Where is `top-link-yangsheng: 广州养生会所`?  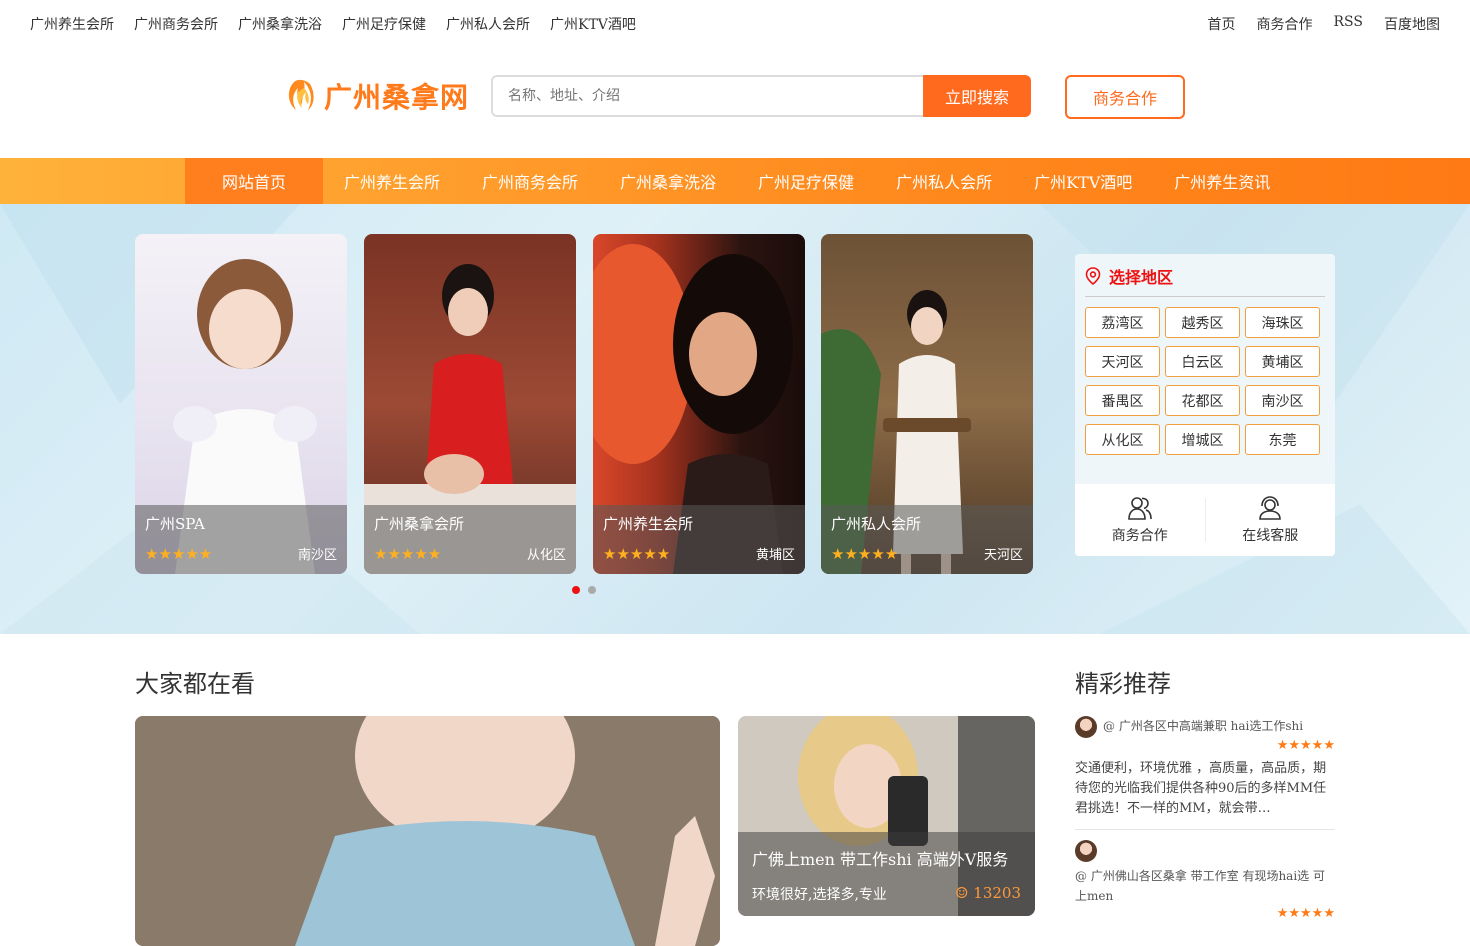
top-link-yangsheng: 广州养生会所 is located at coordinates (72, 24).